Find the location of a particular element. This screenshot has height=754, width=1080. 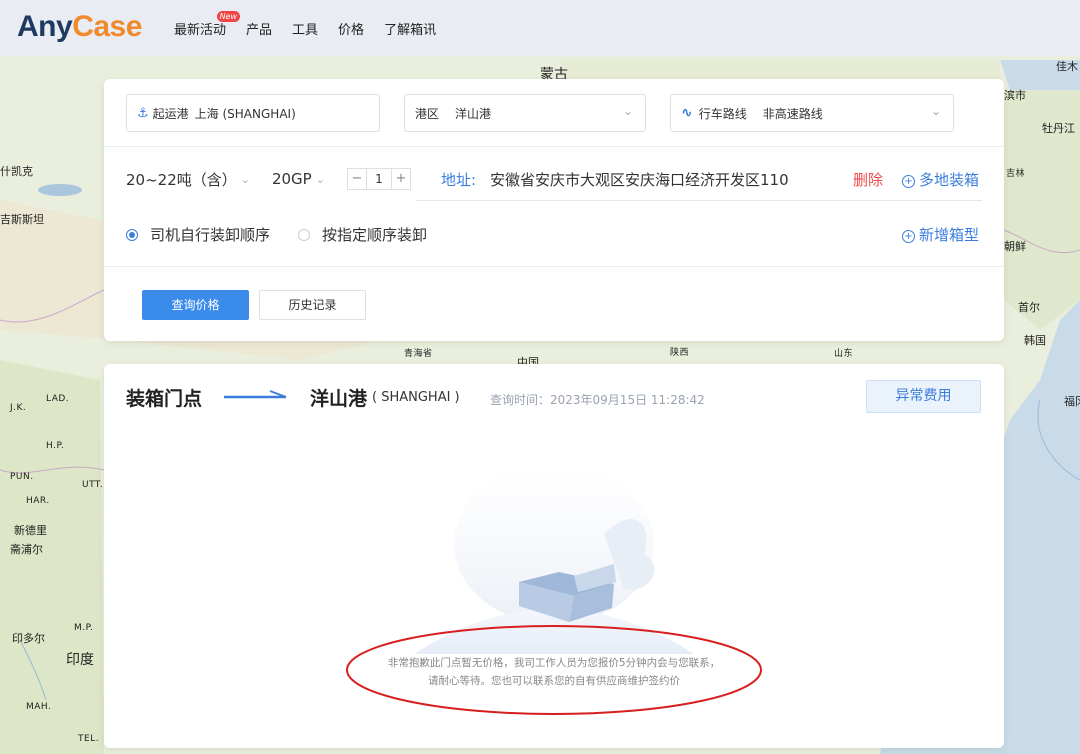

map-label: 山东 is located at coordinates (844, 354).